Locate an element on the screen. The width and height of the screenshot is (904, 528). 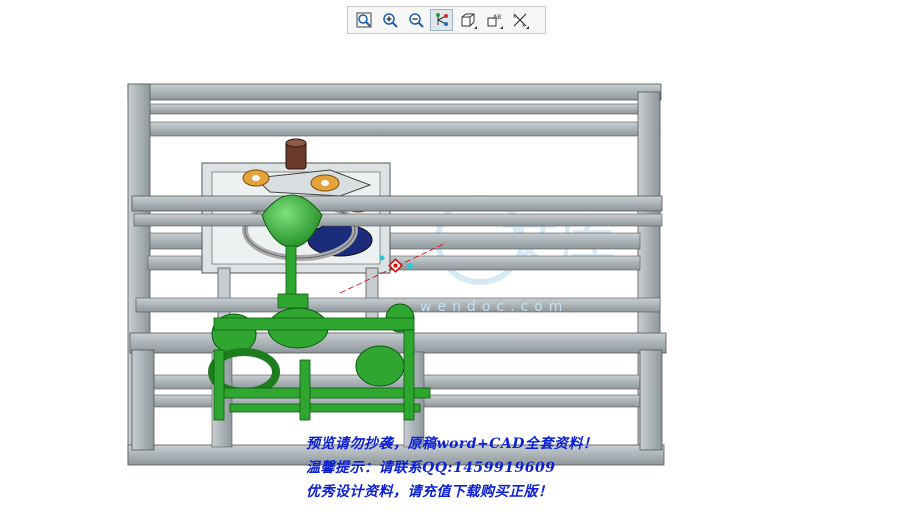
zoom-in-icon is located at coordinates (390, 20).